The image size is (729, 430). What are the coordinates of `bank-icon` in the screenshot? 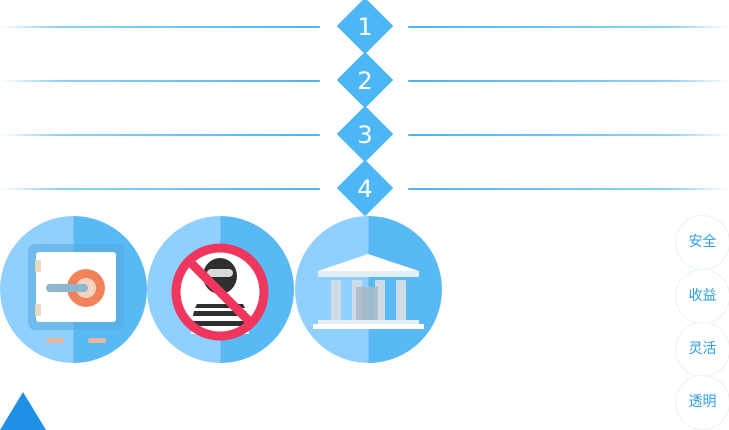 It's located at (368, 291).